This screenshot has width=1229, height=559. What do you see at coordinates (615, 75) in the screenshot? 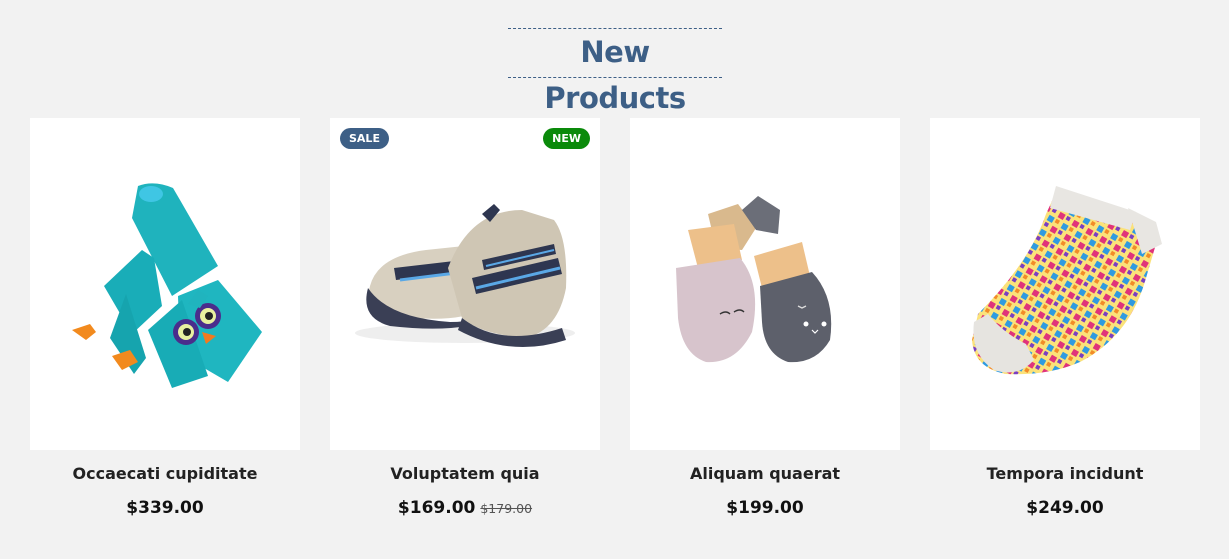
I see `section-title: New Products` at bounding box center [615, 75].